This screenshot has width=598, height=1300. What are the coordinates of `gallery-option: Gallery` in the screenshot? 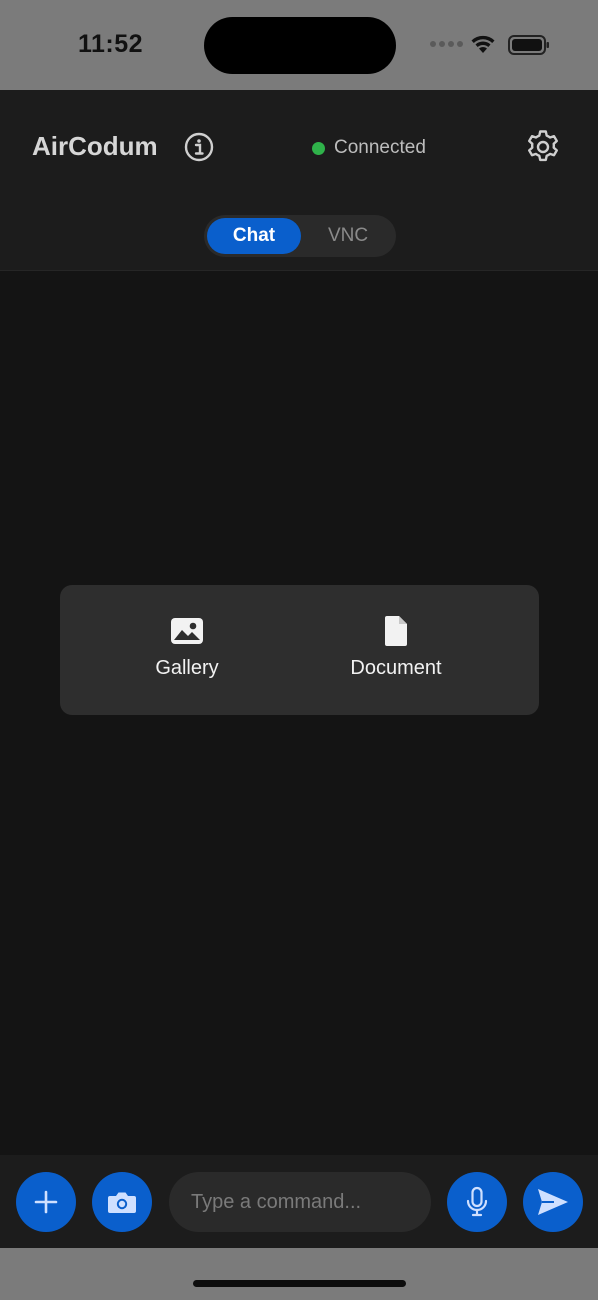 It's located at (187, 647).